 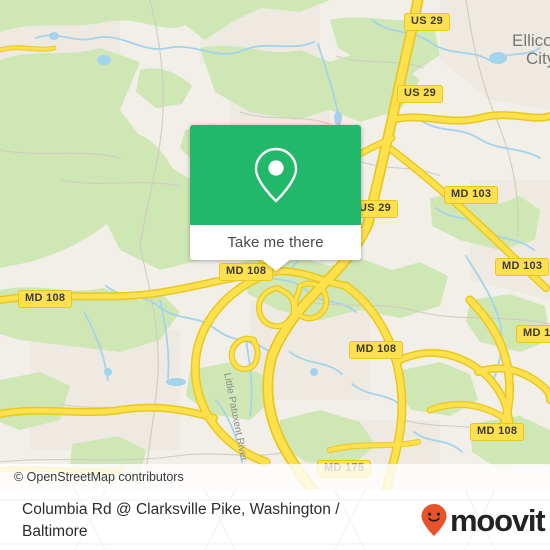 What do you see at coordinates (275, 477) in the screenshot?
I see `map-attribution-bar: © OpenStreetMap contributors` at bounding box center [275, 477].